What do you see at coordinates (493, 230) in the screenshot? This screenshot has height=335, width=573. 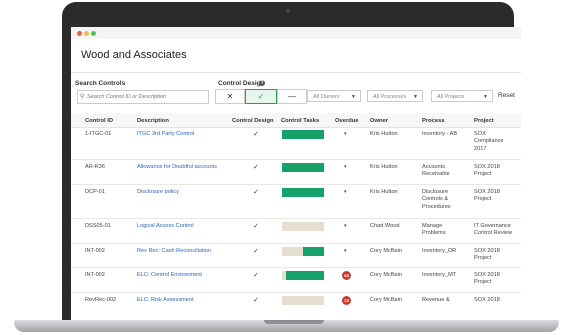 I see `project-cell: IT Governance Control Review` at bounding box center [493, 230].